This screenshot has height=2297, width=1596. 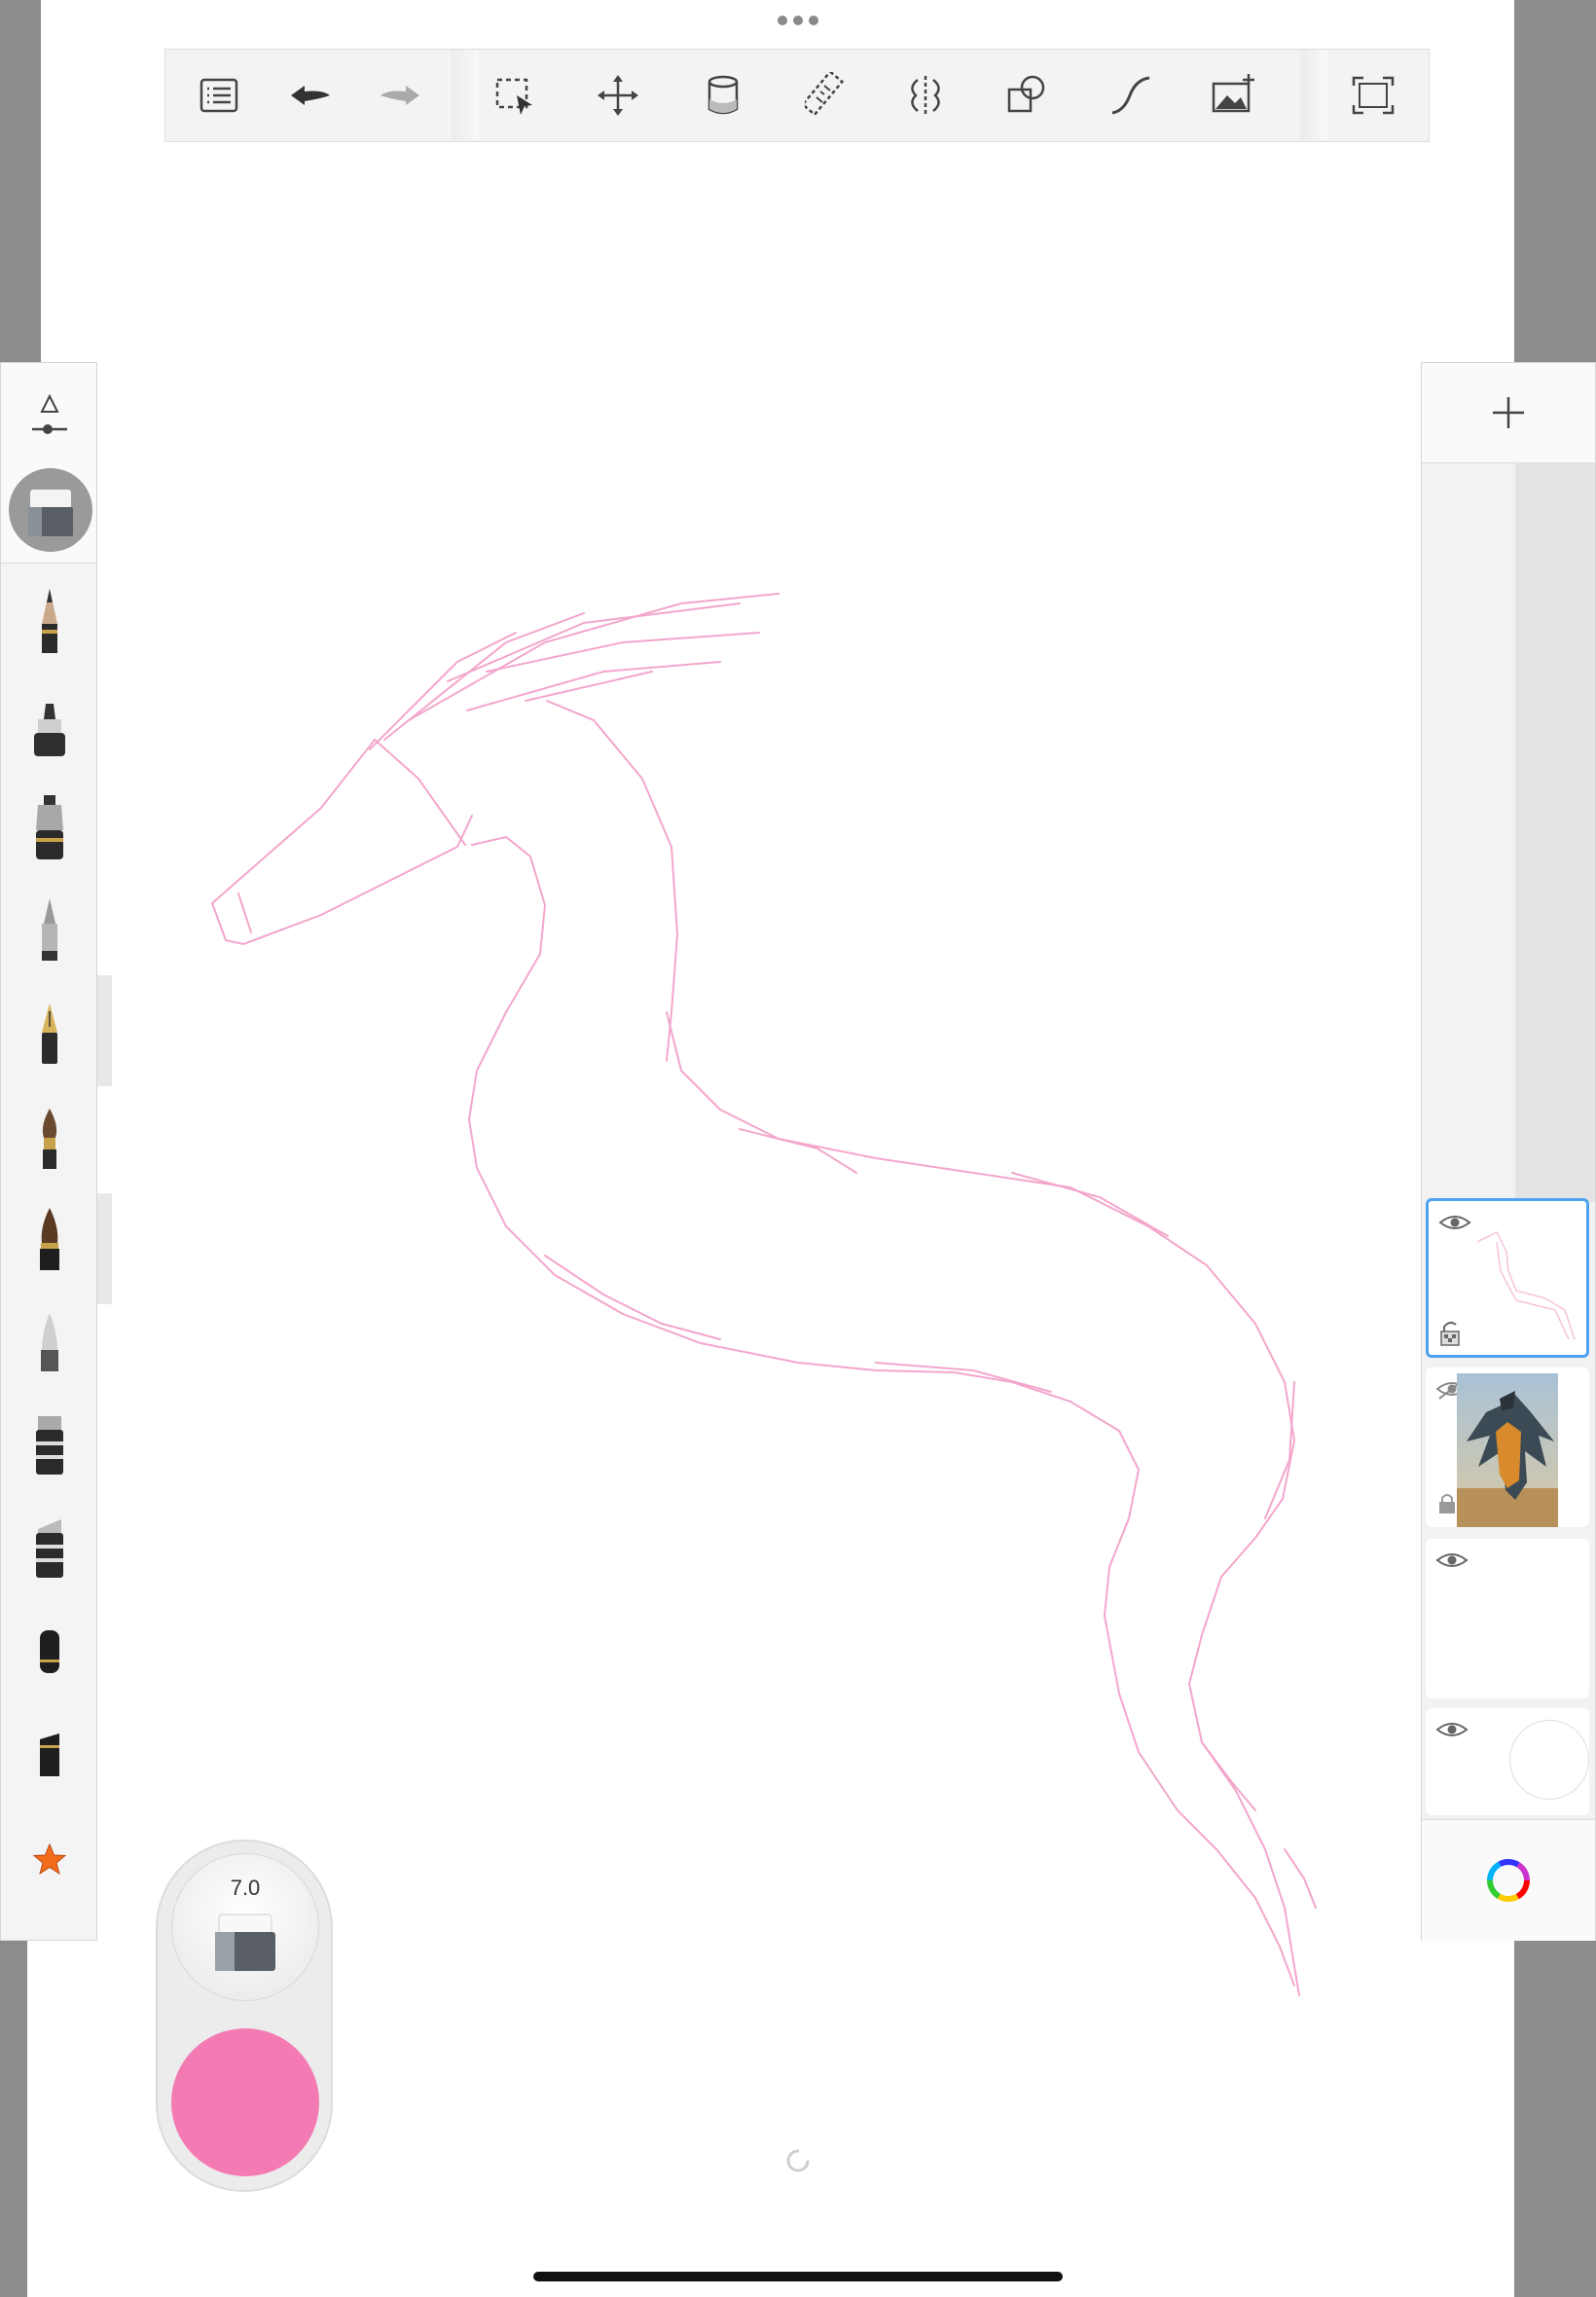 I want to click on color-wheel-icon, so click(x=1508, y=1880).